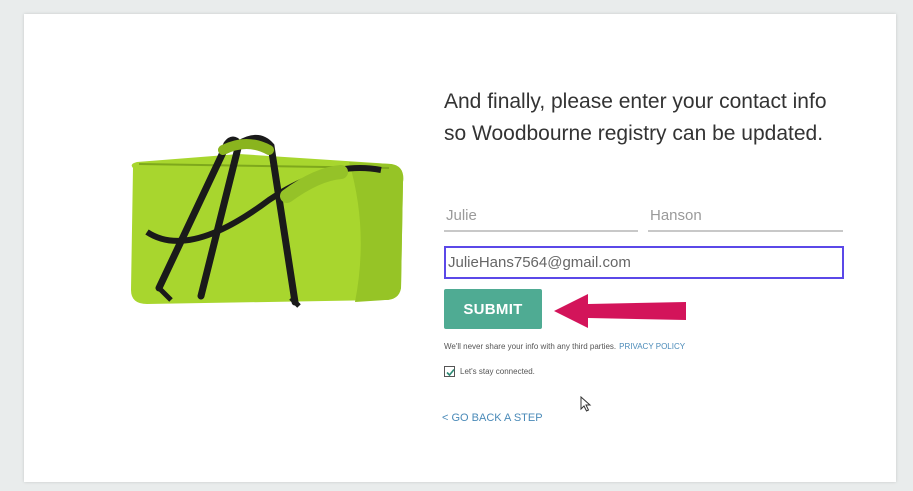 The width and height of the screenshot is (913, 491). What do you see at coordinates (492, 418) in the screenshot?
I see `go-back-link: < GO BACK A STEP` at bounding box center [492, 418].